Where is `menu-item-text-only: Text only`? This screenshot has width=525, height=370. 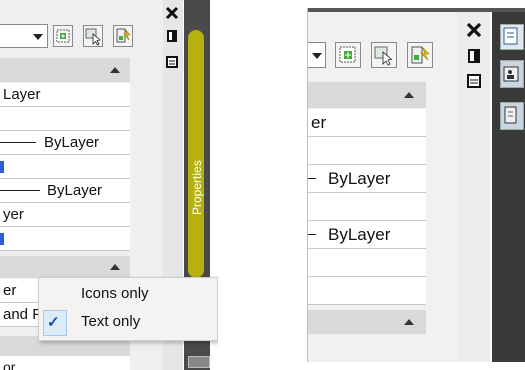
menu-item-text-only: Text only is located at coordinates (110, 321).